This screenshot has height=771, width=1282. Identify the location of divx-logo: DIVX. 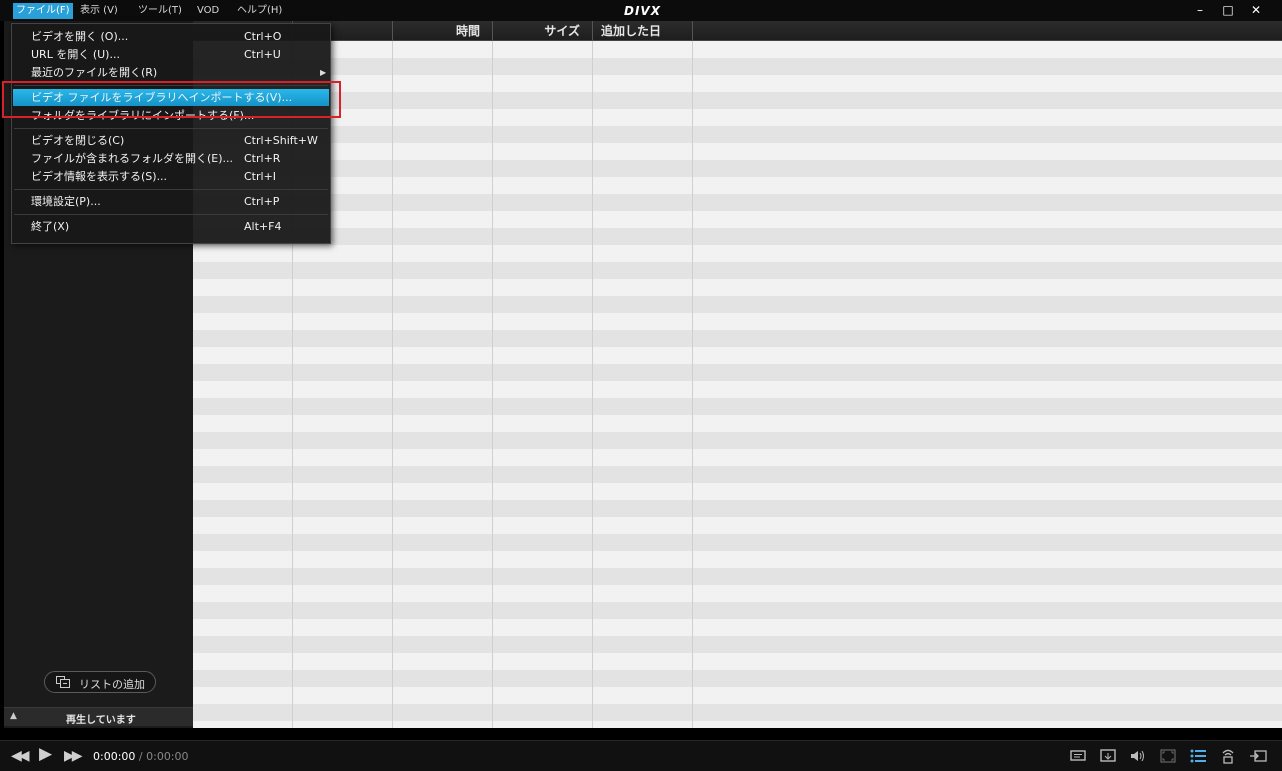
(642, 11).